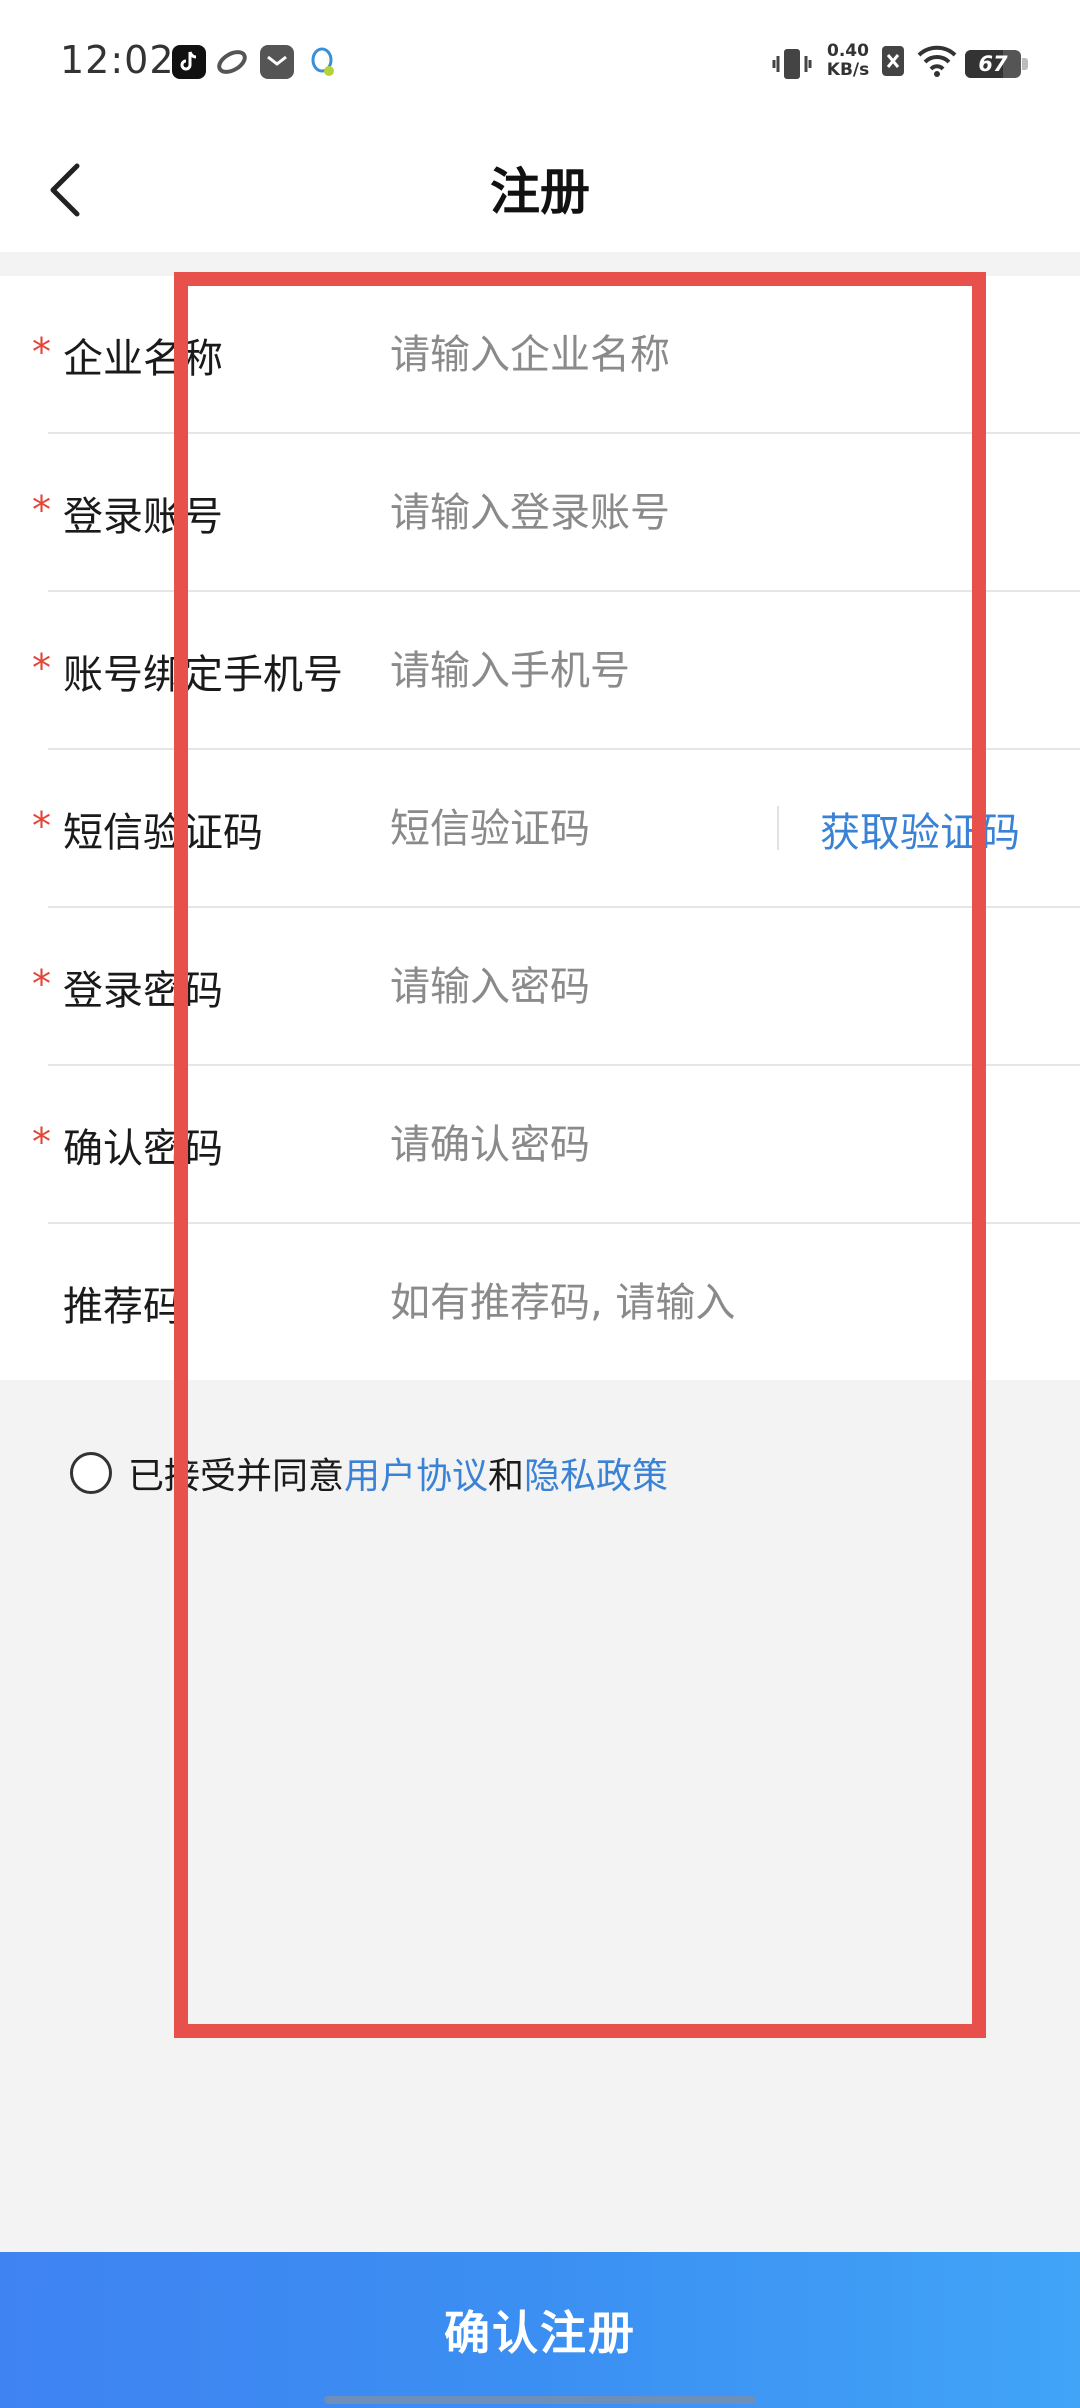 The width and height of the screenshot is (1080, 2408). I want to click on agreement-row: 已接受并同意 用户协议 和 隐私政策, so click(369, 1473).